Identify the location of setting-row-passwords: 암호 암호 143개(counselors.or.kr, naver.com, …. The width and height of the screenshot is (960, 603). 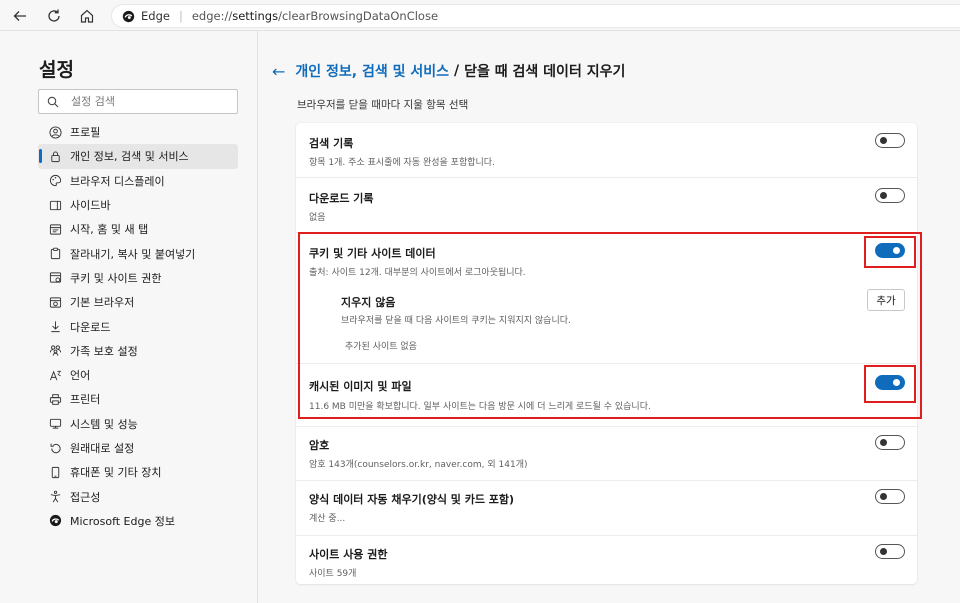
(606, 454).